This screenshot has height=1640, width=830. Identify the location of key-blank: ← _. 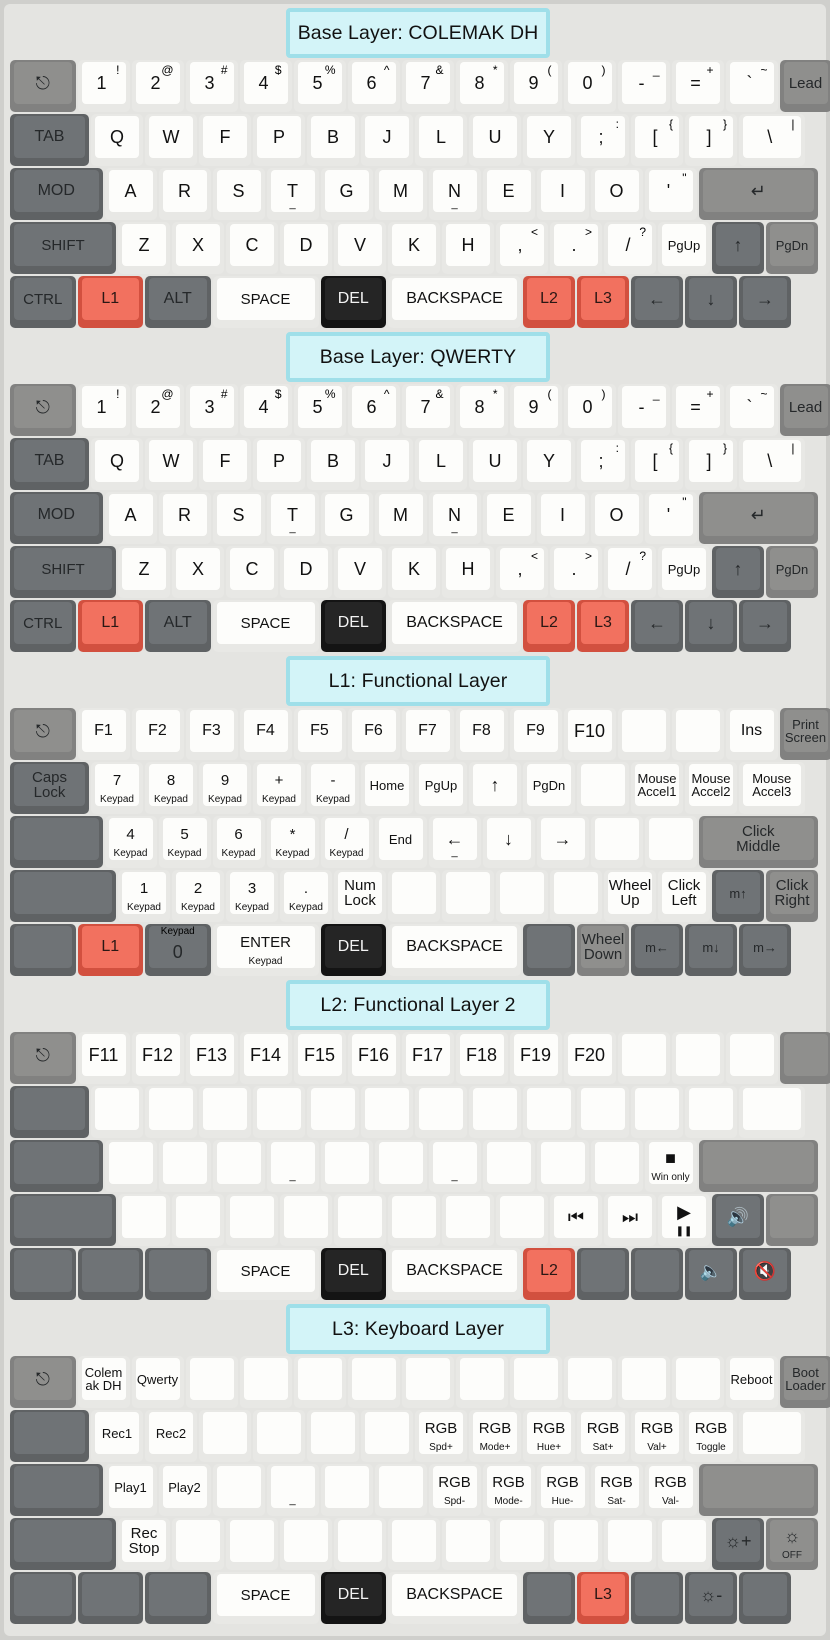
(454, 842).